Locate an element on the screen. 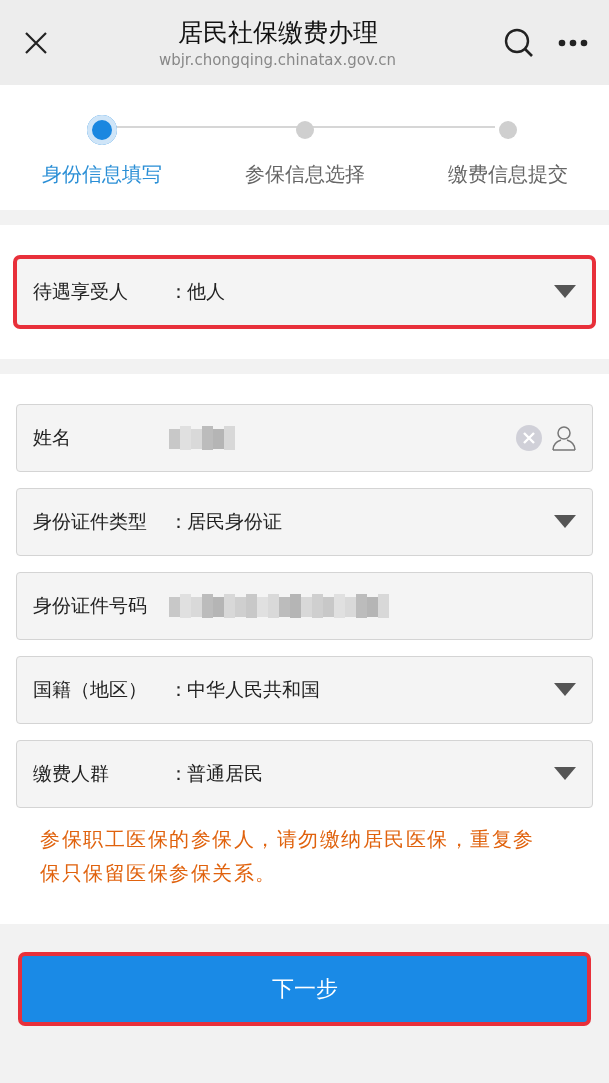 The image size is (609, 1083). select-field: 待遇享受人 ：他人 is located at coordinates (304, 292).